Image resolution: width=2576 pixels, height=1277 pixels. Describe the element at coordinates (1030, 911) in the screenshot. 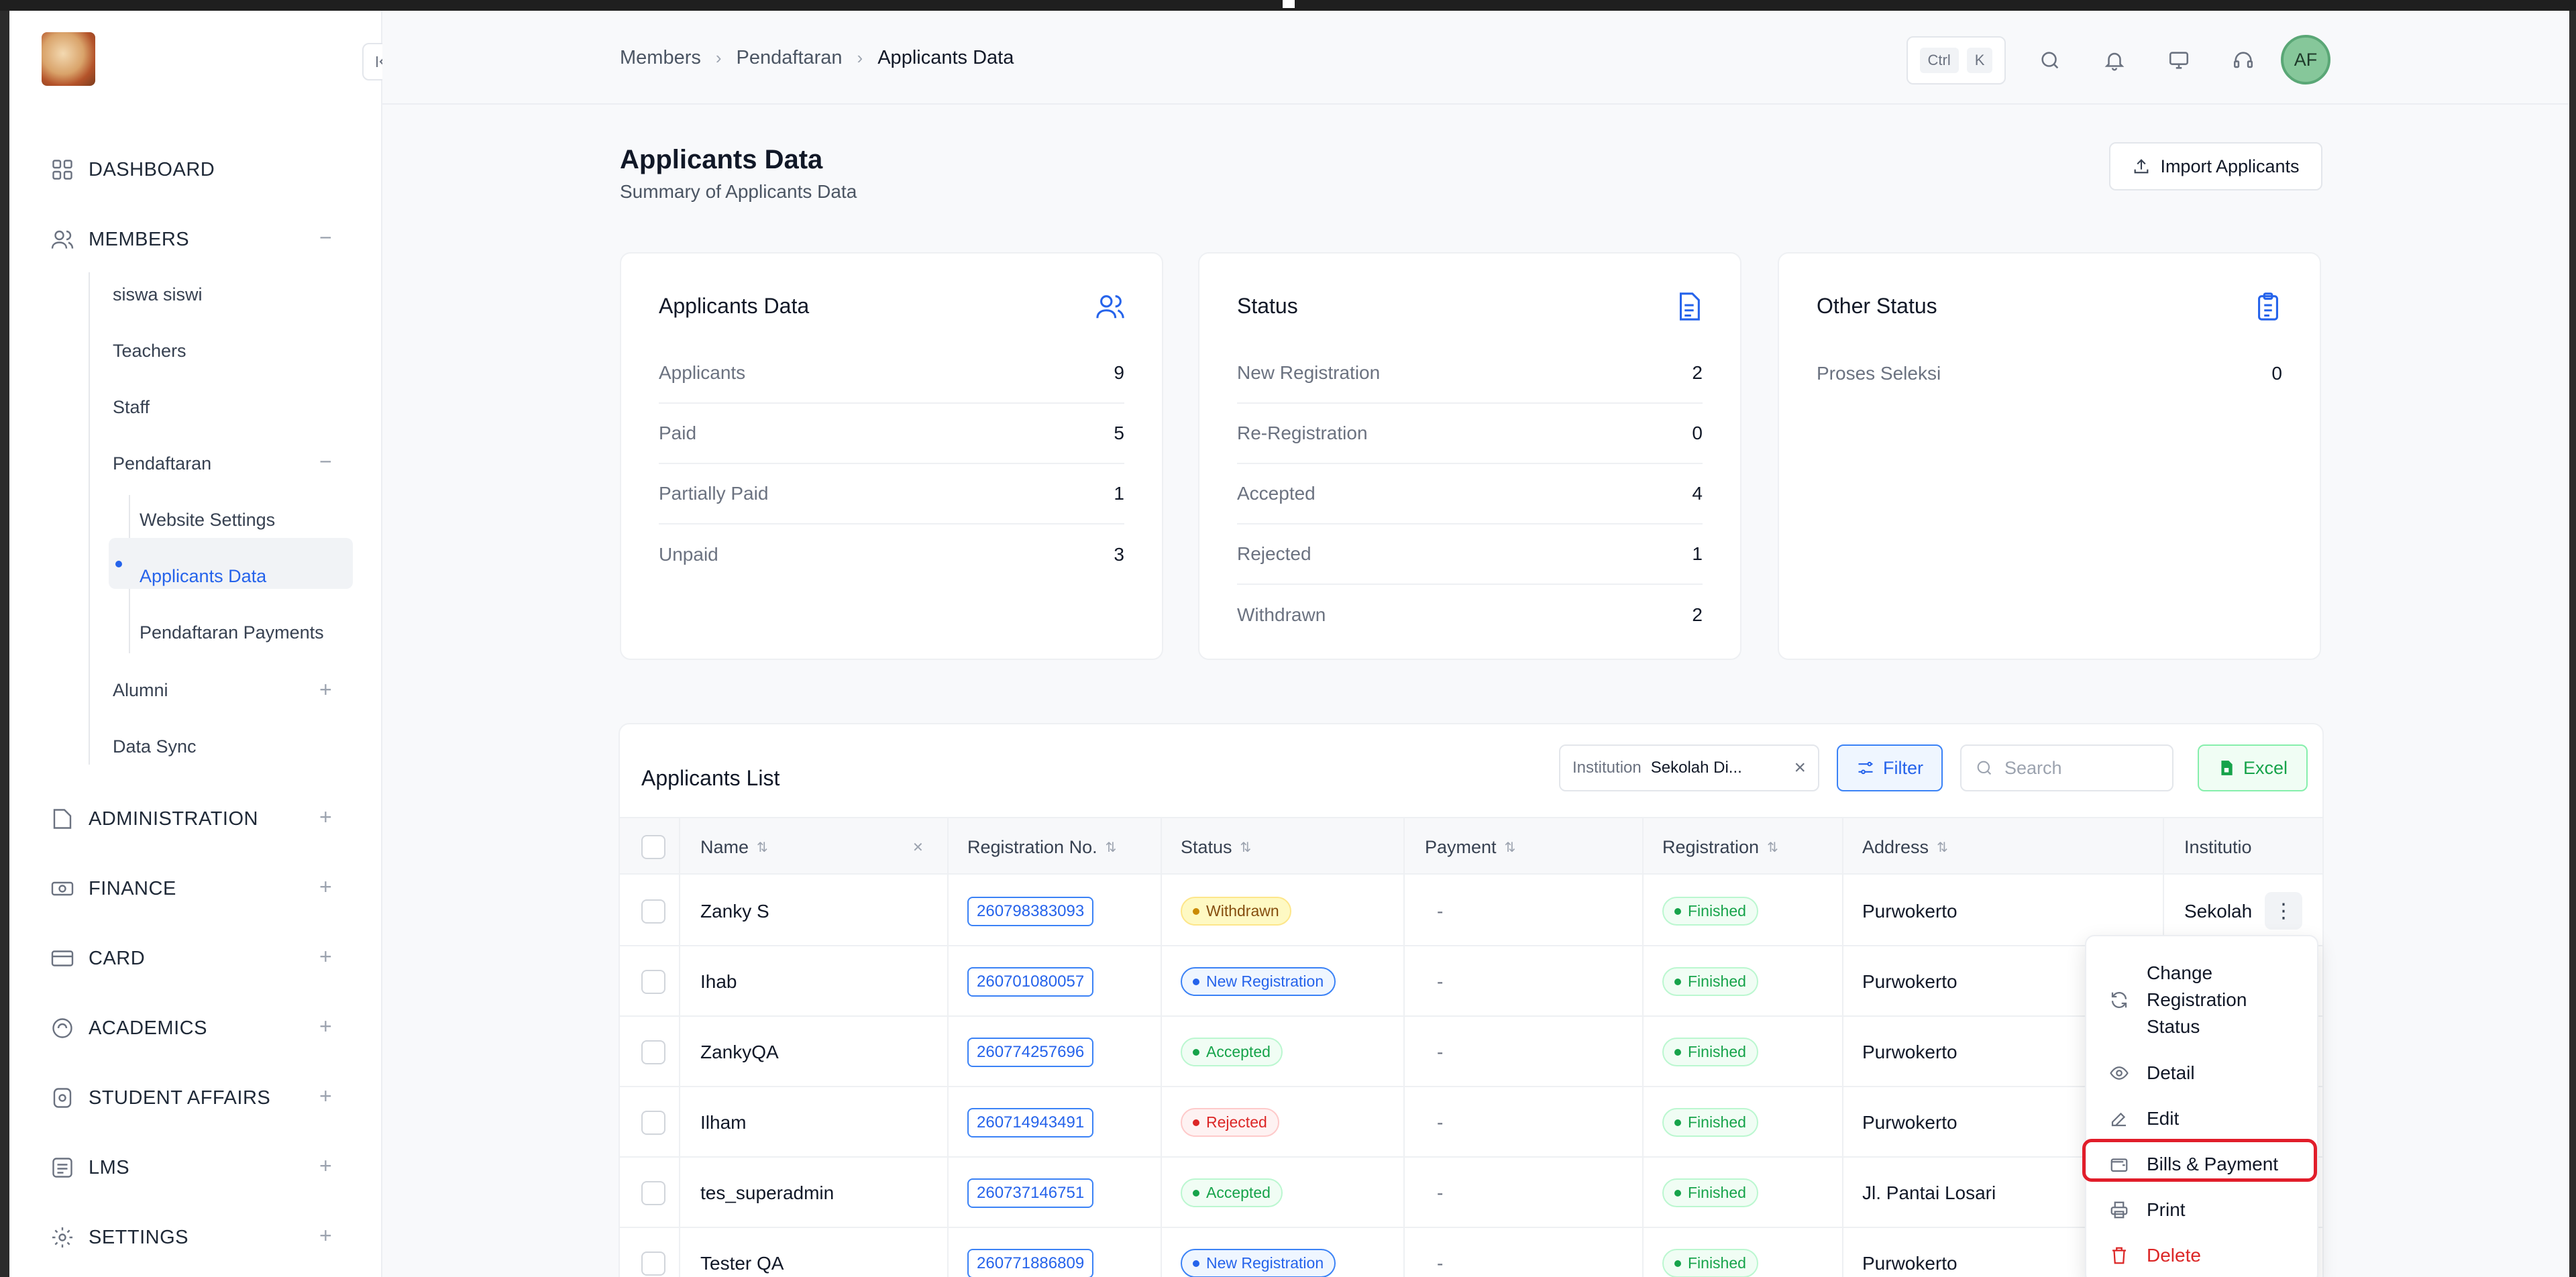

I see `registration-number: 260798383093` at that location.